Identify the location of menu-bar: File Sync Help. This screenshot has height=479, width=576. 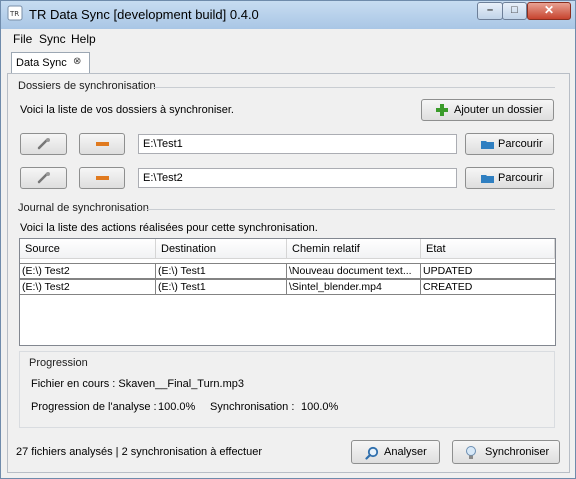
(288, 38).